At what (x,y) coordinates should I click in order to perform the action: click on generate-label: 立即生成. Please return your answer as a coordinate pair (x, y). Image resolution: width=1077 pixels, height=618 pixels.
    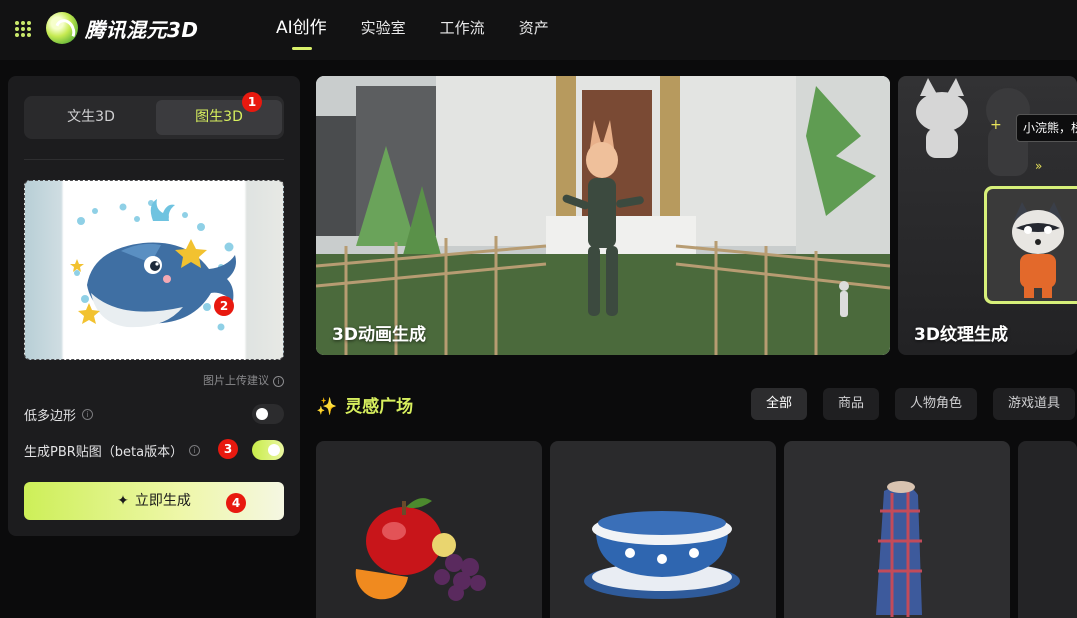
    Looking at the image, I should click on (162, 501).